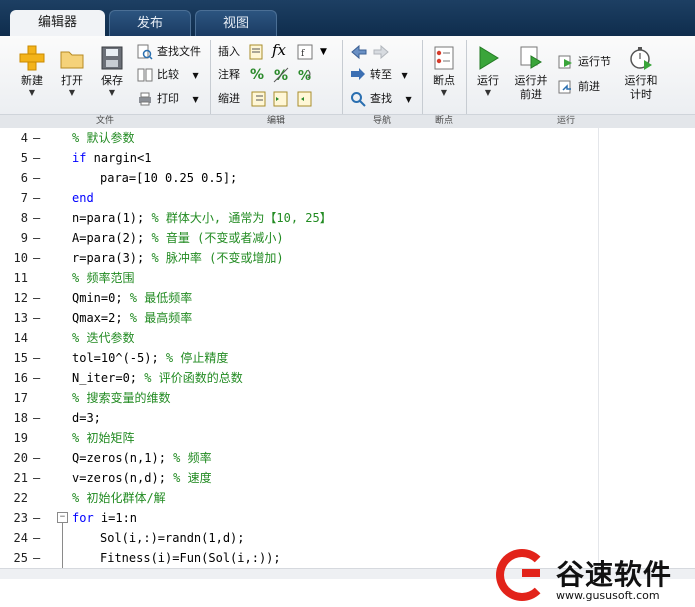 The image size is (695, 607). I want to click on tab-editor: 编辑器, so click(57, 23).